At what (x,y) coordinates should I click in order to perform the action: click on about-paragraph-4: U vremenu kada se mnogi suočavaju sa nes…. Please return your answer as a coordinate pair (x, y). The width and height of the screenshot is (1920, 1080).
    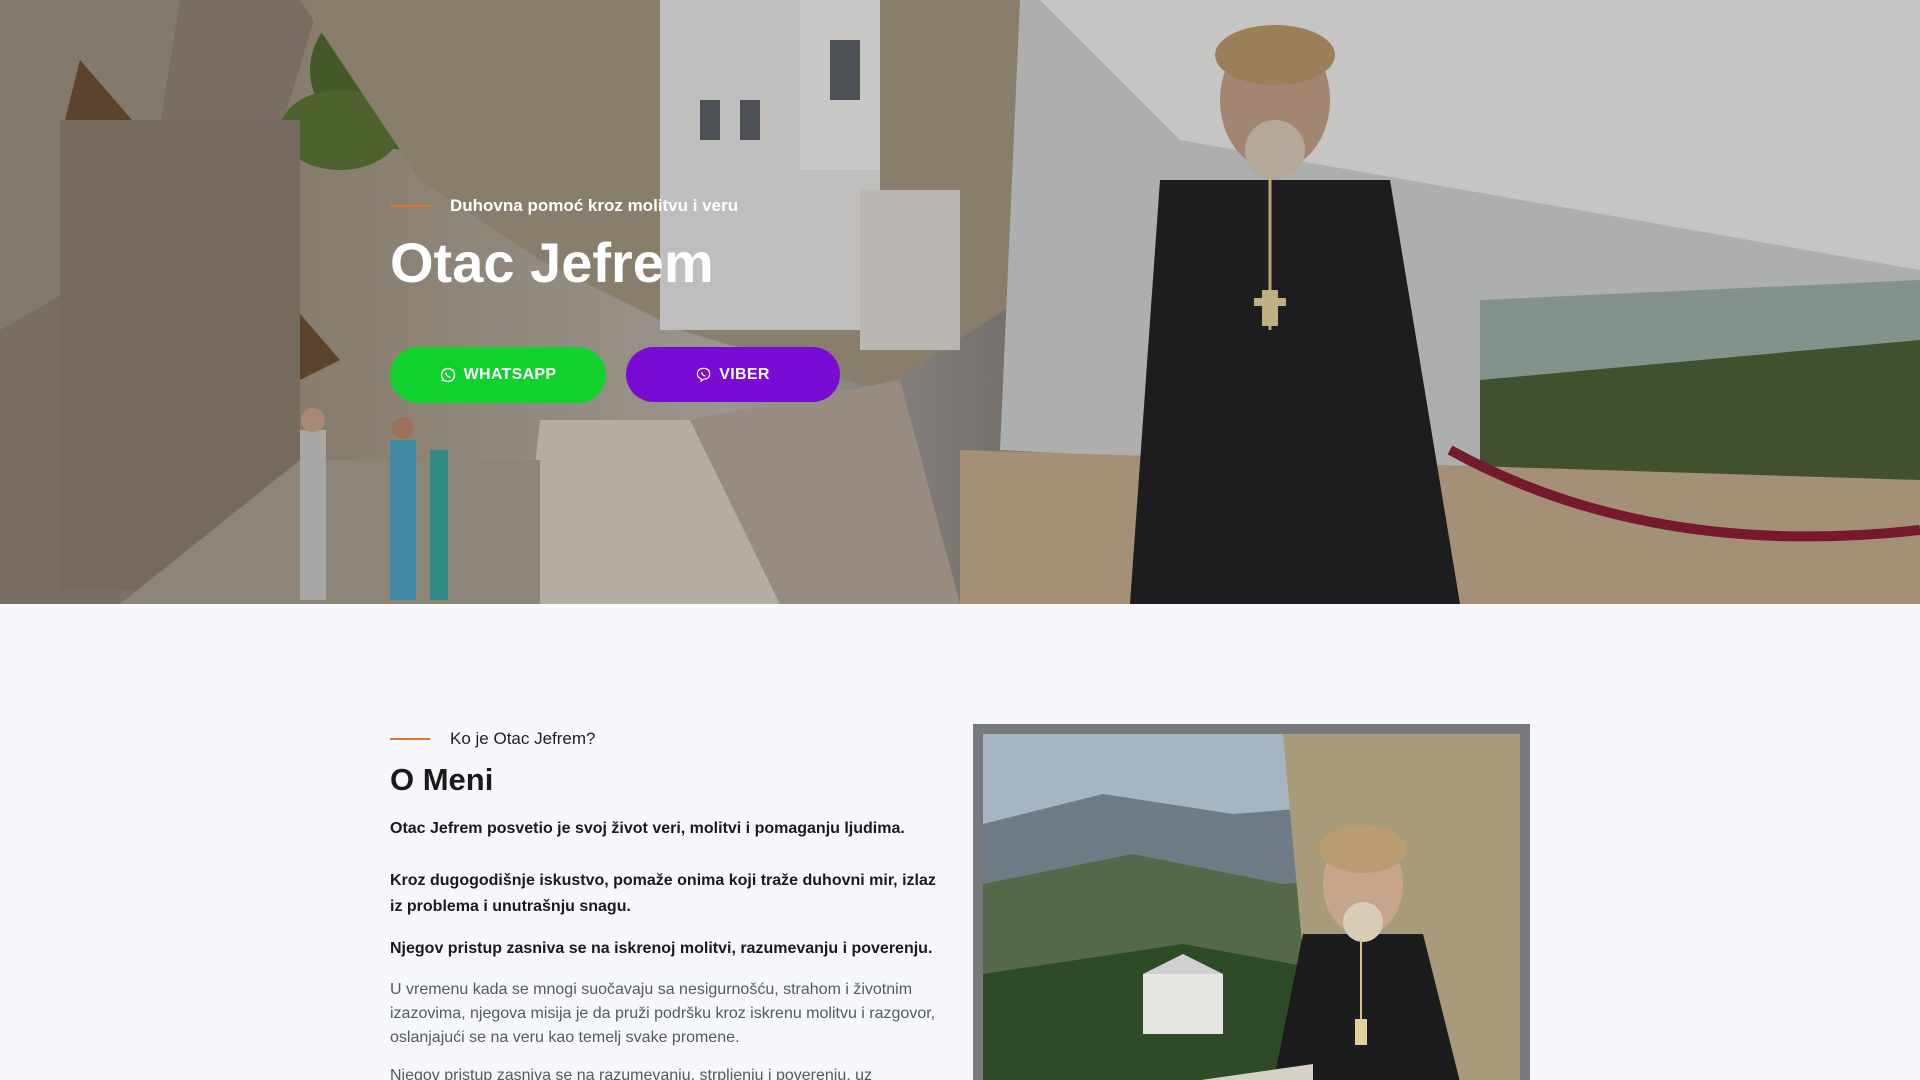
    Looking at the image, I should click on (663, 1013).